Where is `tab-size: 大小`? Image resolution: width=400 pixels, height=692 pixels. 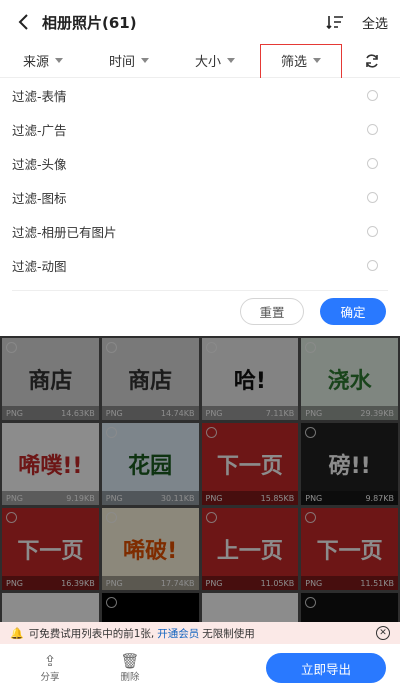 tab-size: 大小 is located at coordinates (215, 60).